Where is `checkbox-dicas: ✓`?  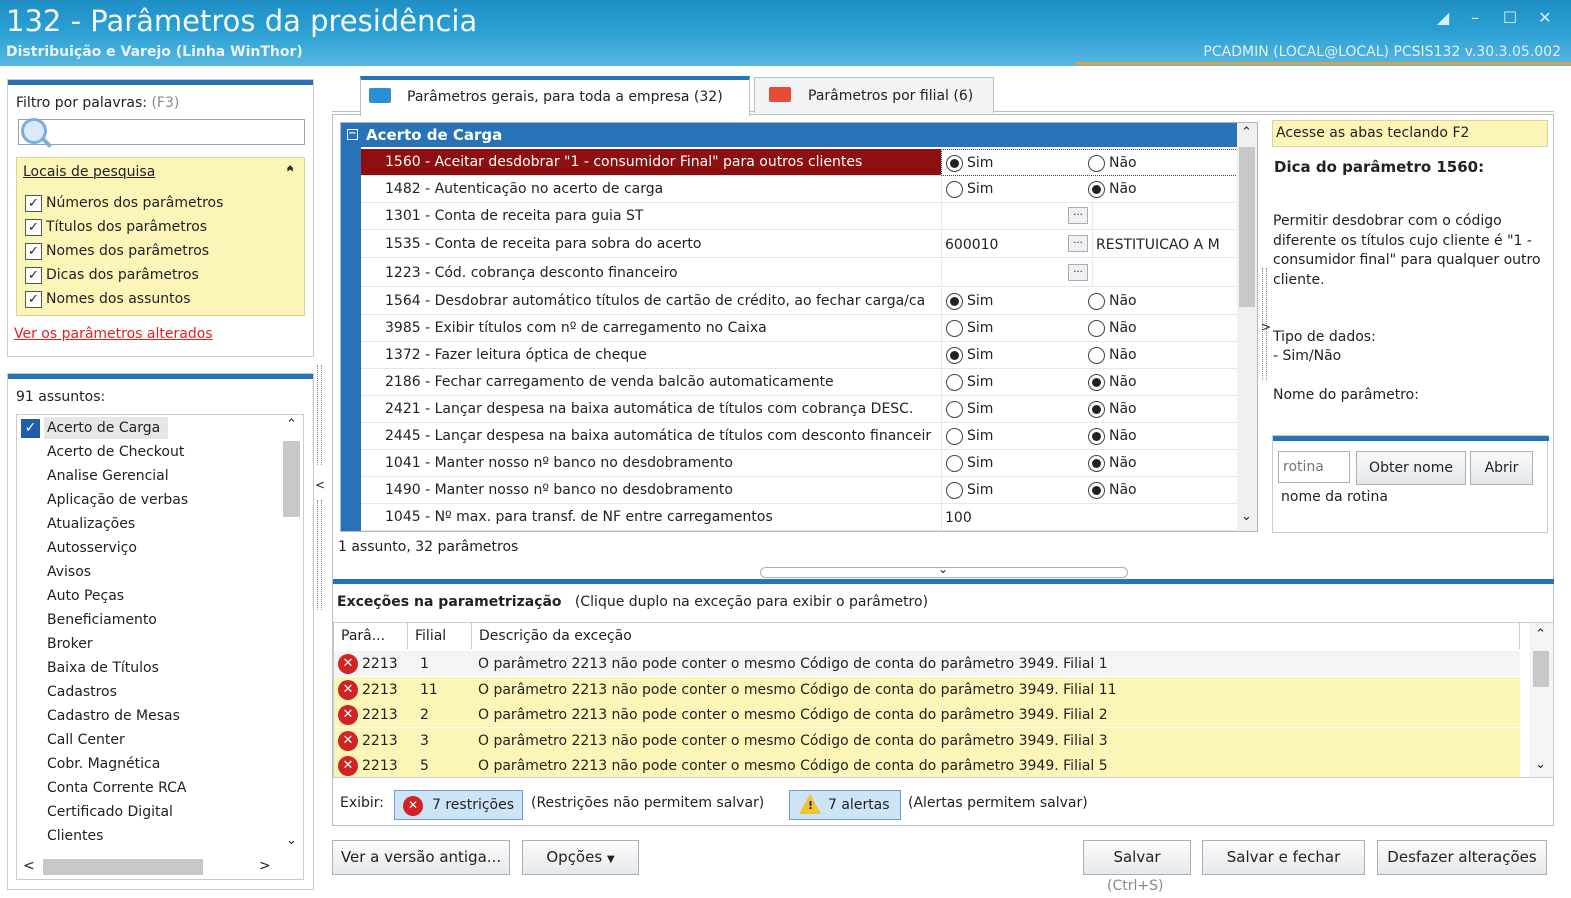
checkbox-dicas: ✓ is located at coordinates (33, 275).